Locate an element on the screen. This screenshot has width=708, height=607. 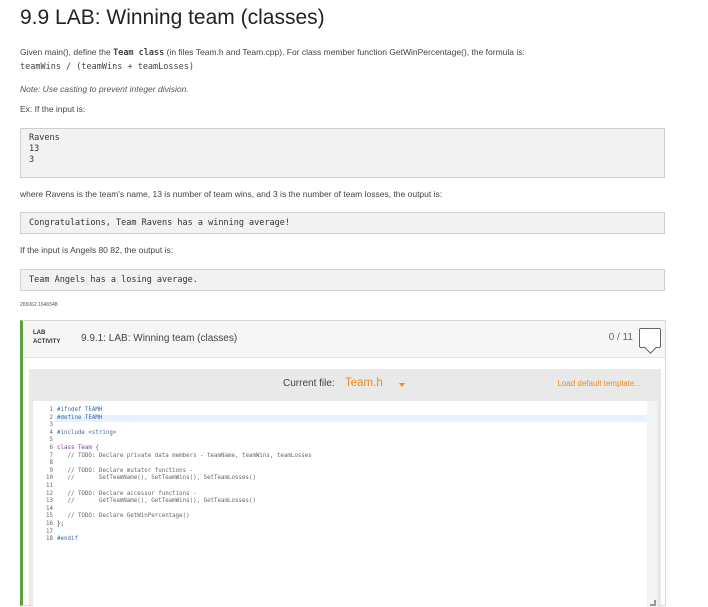
chevron-down-icon is located at coordinates (402, 385).